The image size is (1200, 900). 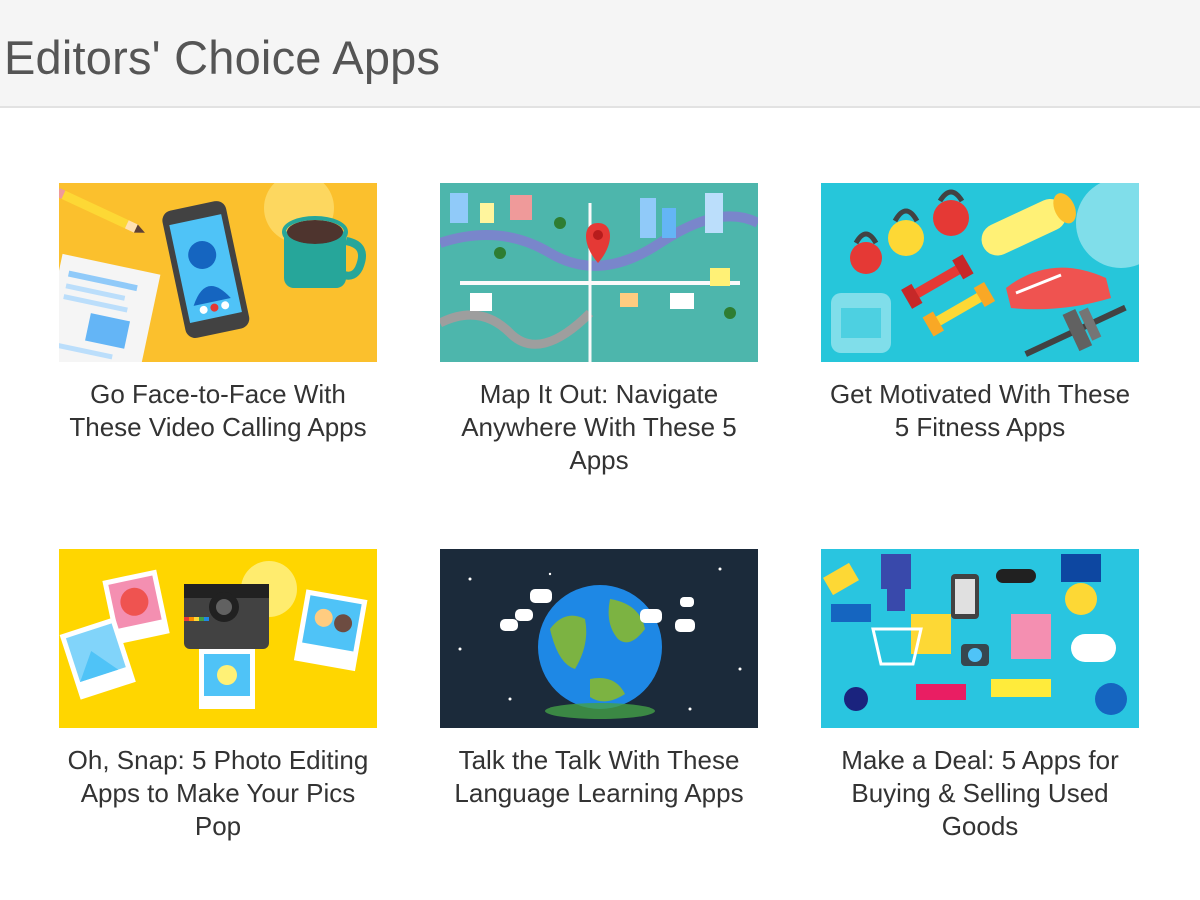 I want to click on article-title: Get Motivated With These 5 Fitness Apps, so click(x=980, y=411).